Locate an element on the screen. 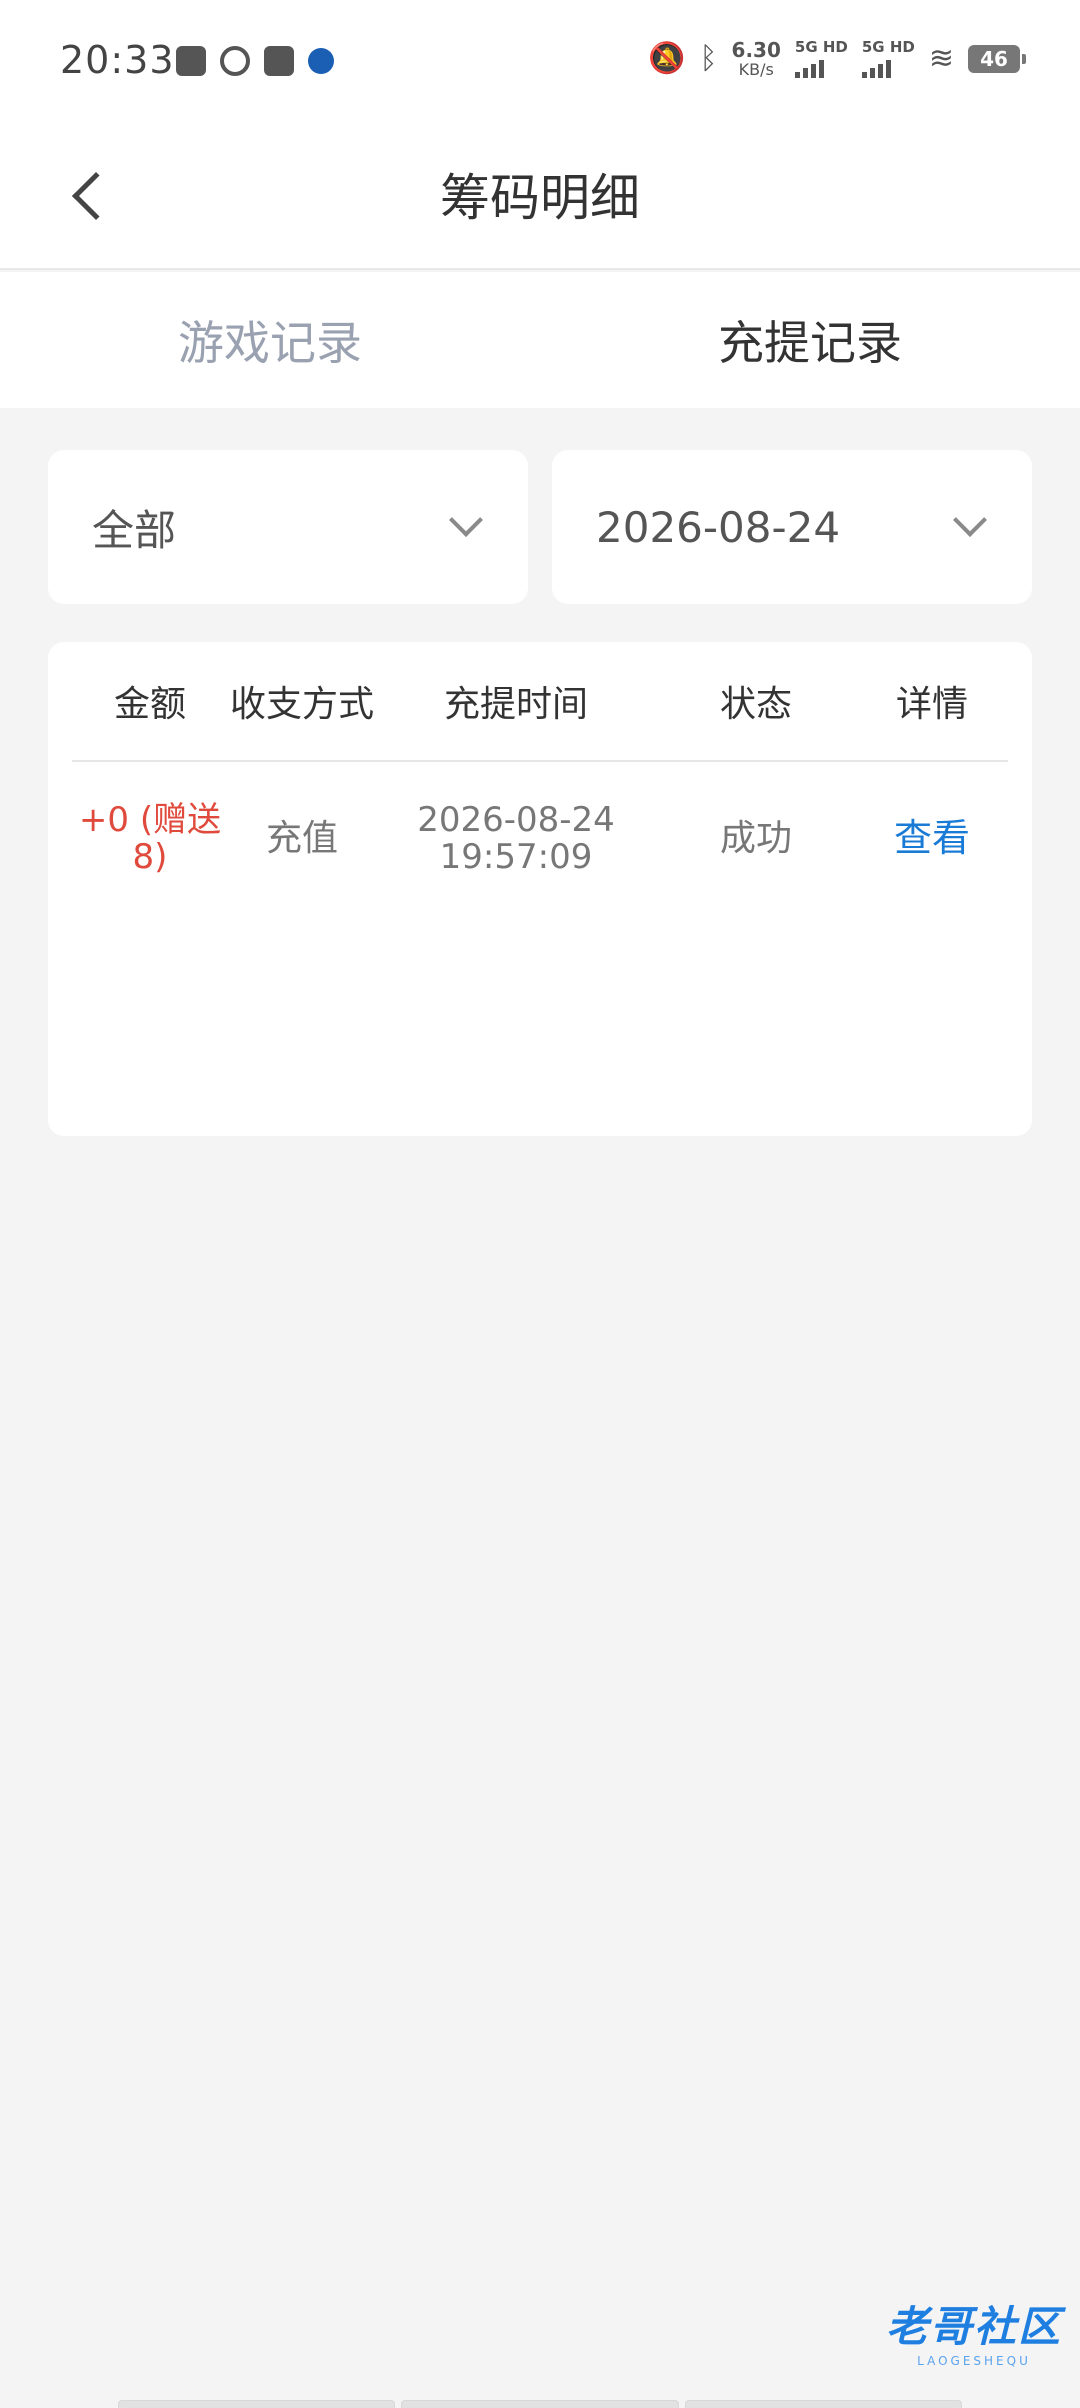 Image resolution: width=1080 pixels, height=2408 pixels. wifi-icon: ≋ is located at coordinates (941, 58).